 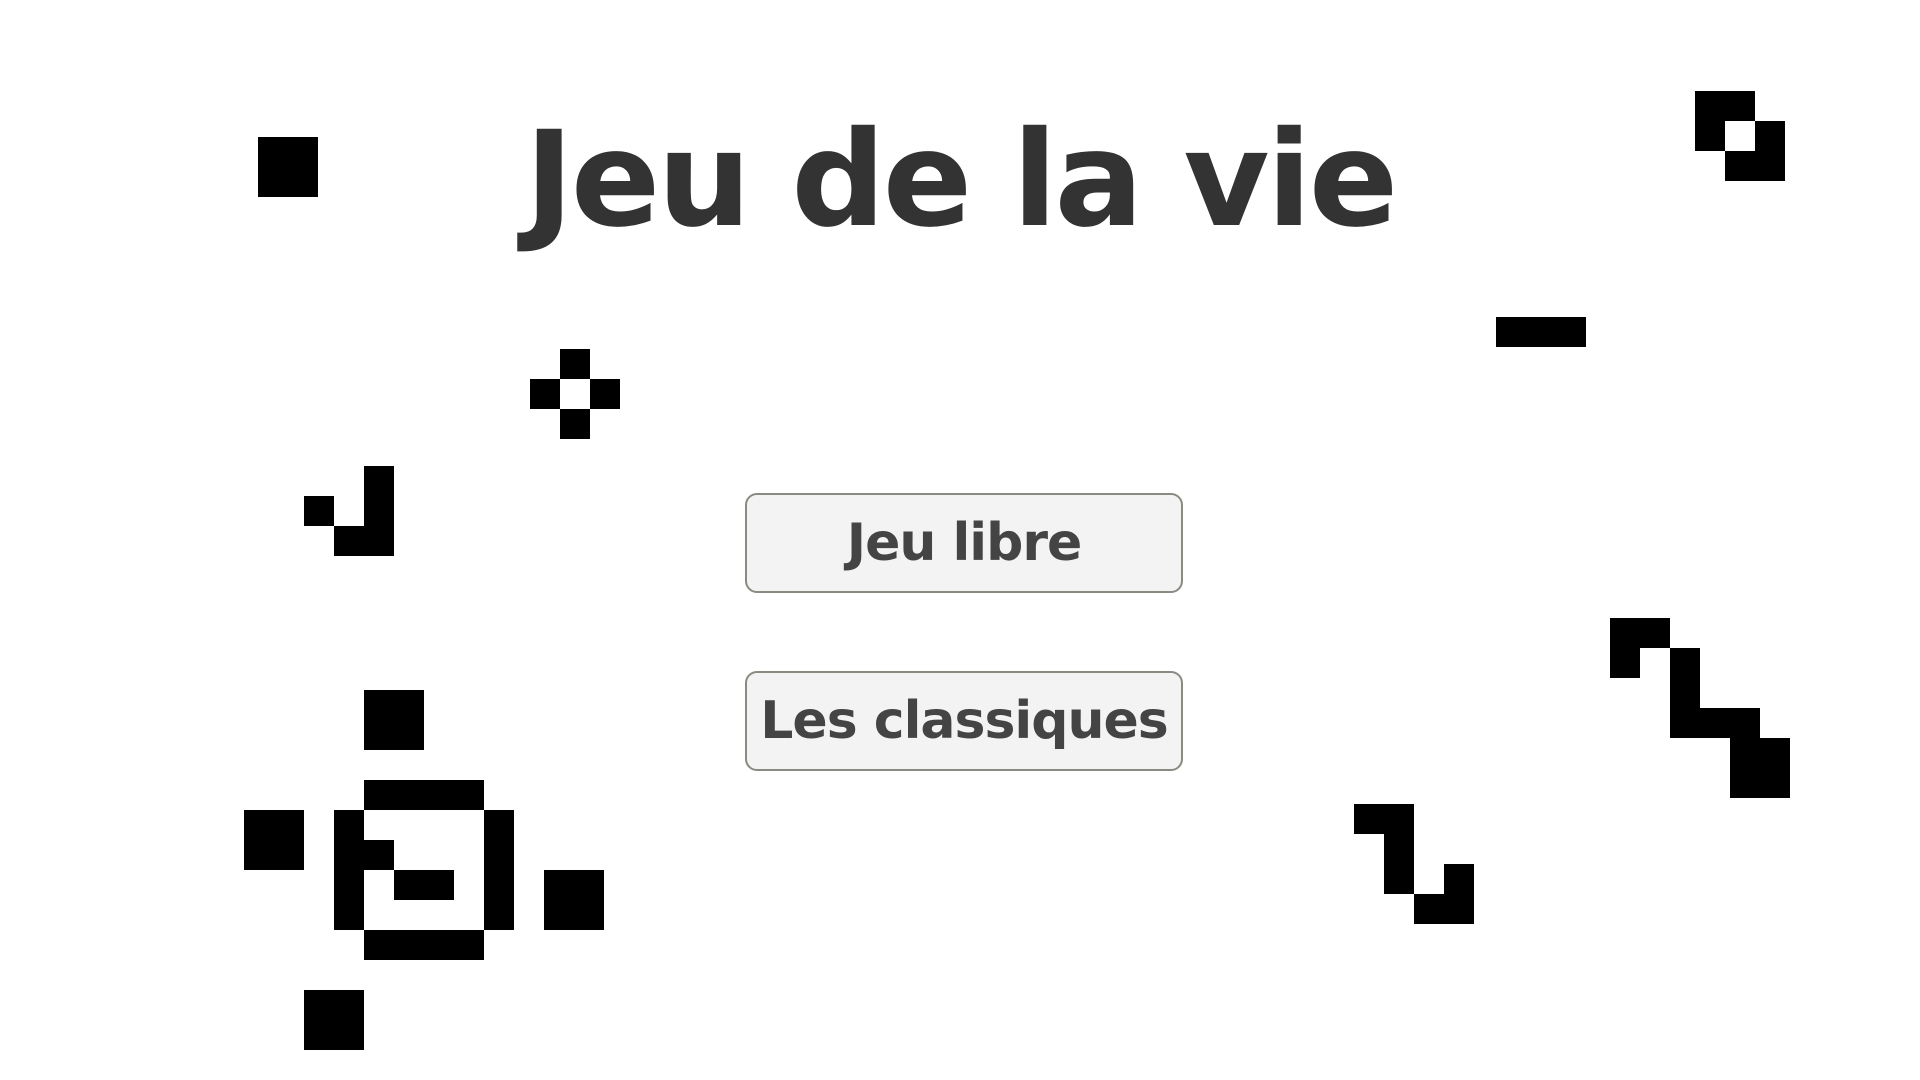 I want to click on diamond-pattern, so click(x=575, y=394).